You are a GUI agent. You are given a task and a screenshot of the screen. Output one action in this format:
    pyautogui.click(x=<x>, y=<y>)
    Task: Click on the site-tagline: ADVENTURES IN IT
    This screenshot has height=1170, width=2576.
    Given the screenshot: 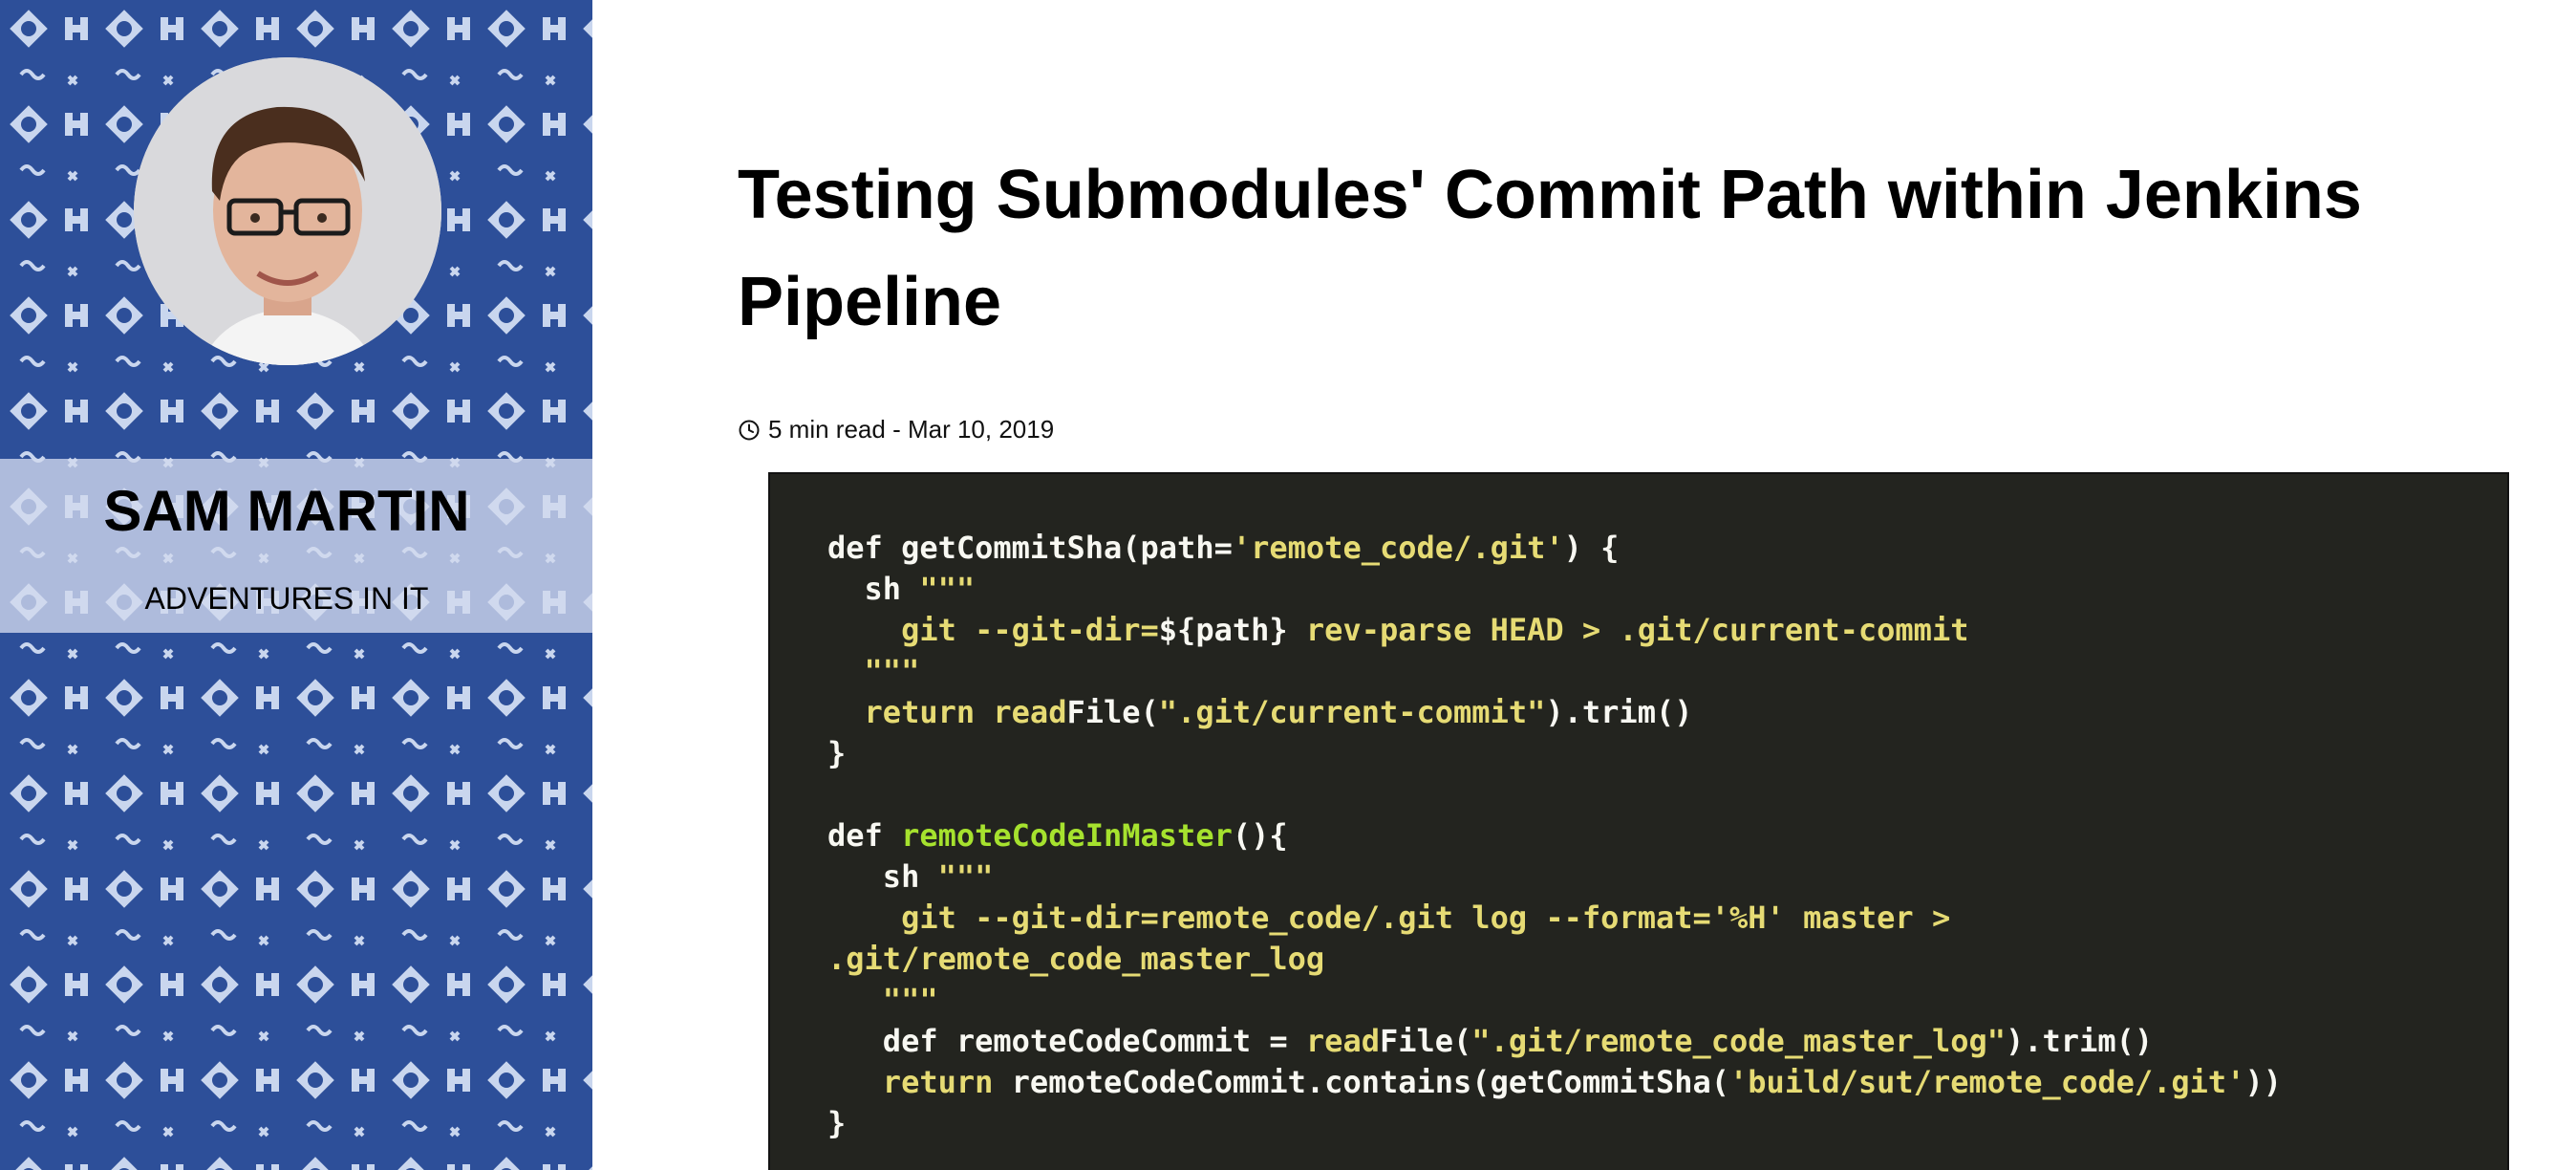 What is the action you would take?
    pyautogui.click(x=286, y=598)
    